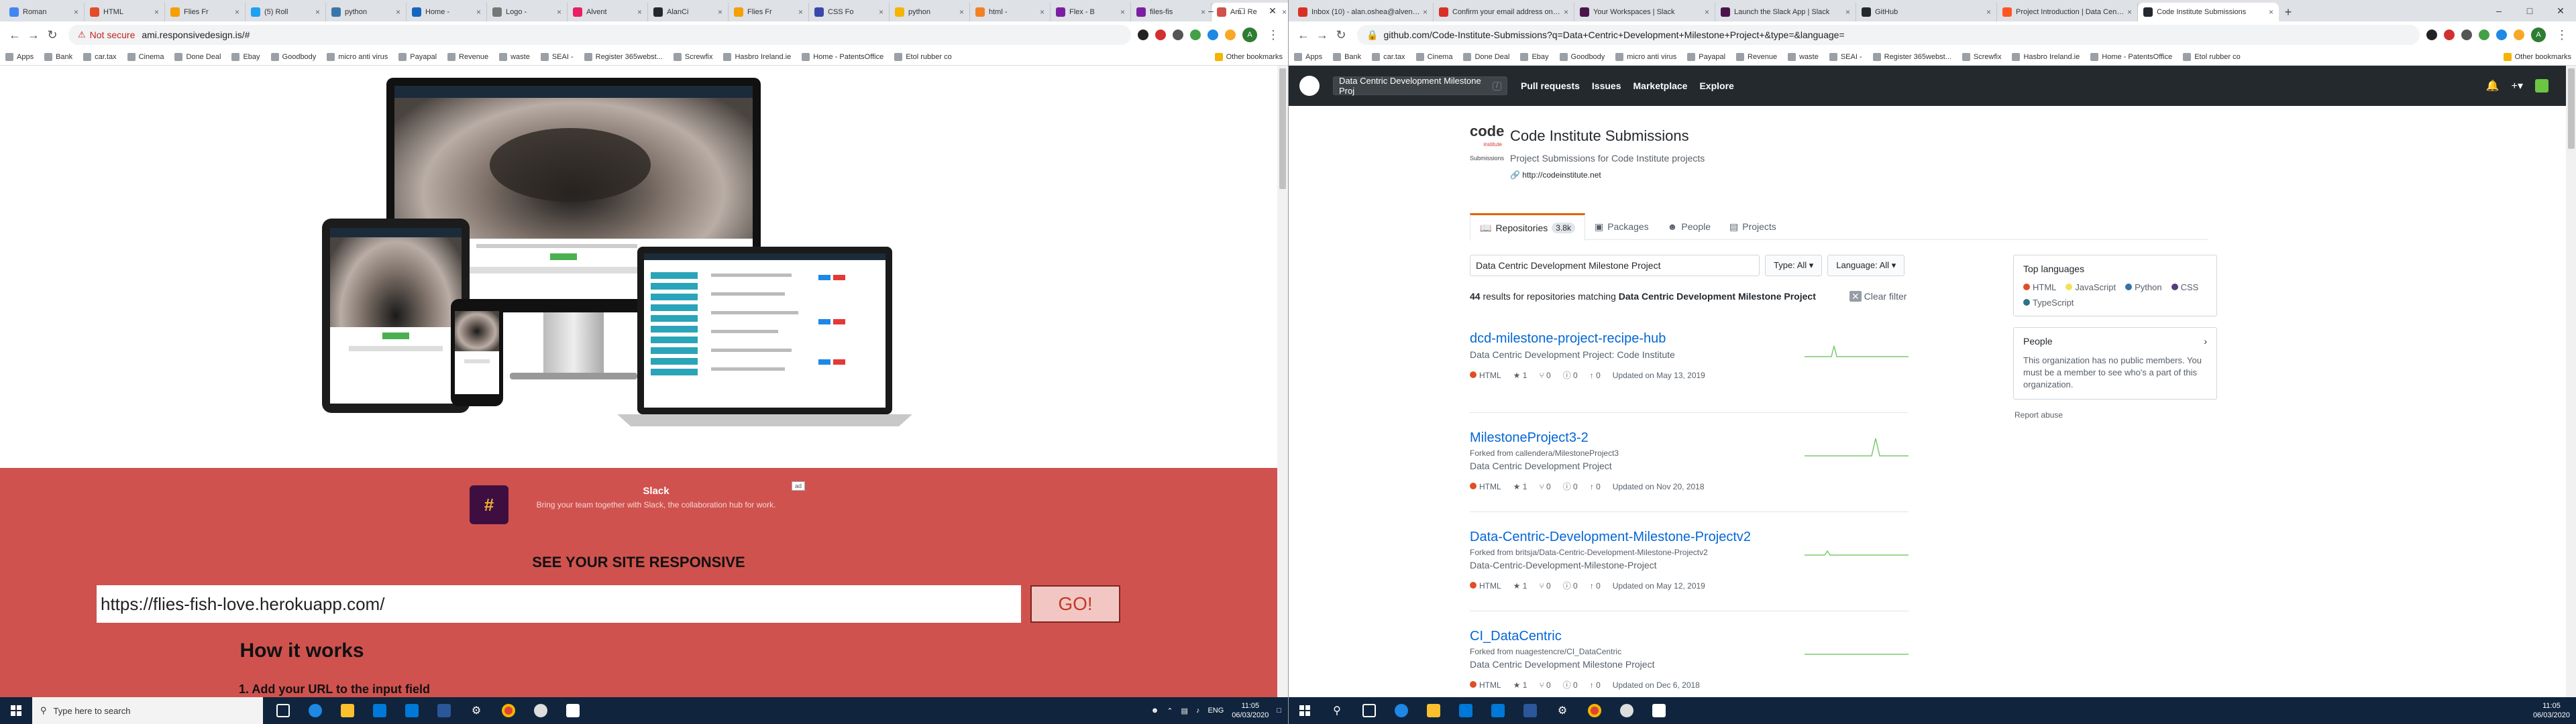  What do you see at coordinates (100, 56) in the screenshot?
I see `bookmark-item: car.tax` at bounding box center [100, 56].